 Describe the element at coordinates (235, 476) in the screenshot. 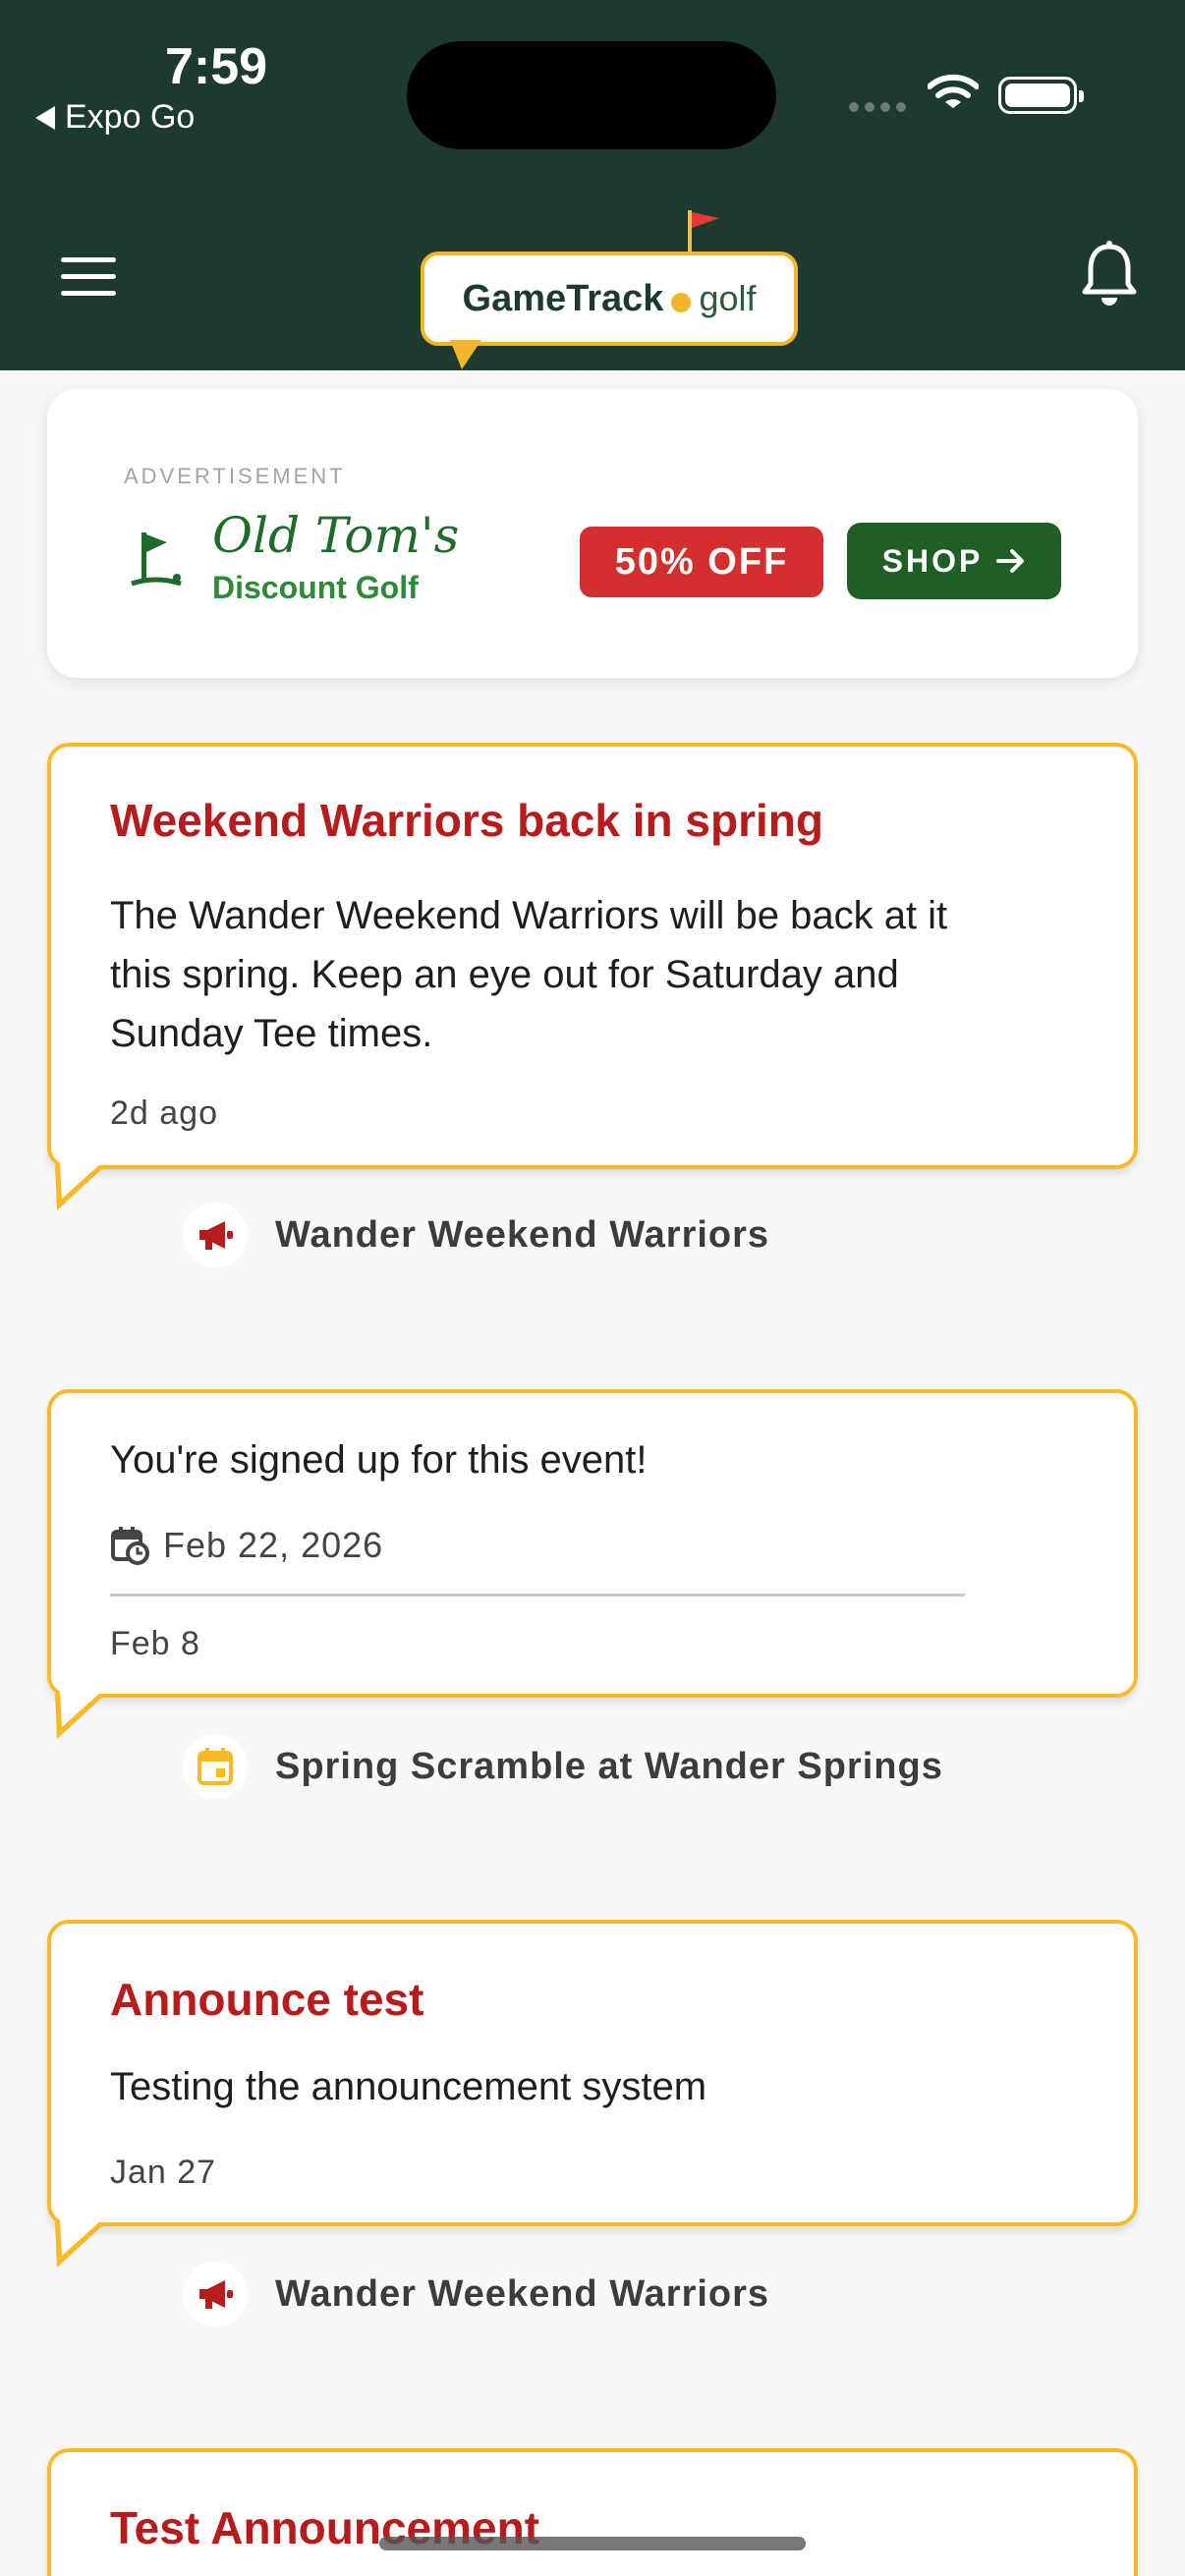

I see `ad-label: ADVERTISEMENT` at that location.